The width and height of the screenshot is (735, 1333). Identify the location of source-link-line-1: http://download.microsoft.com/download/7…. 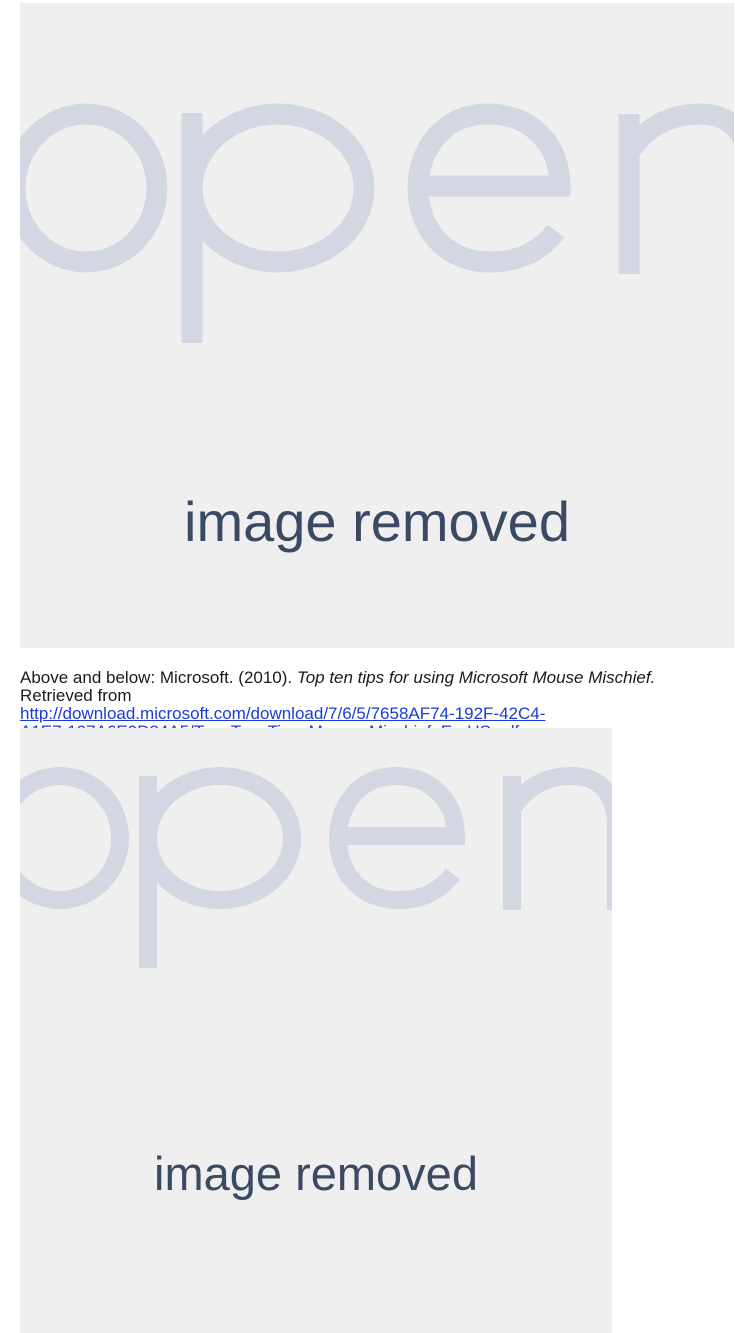
(283, 713).